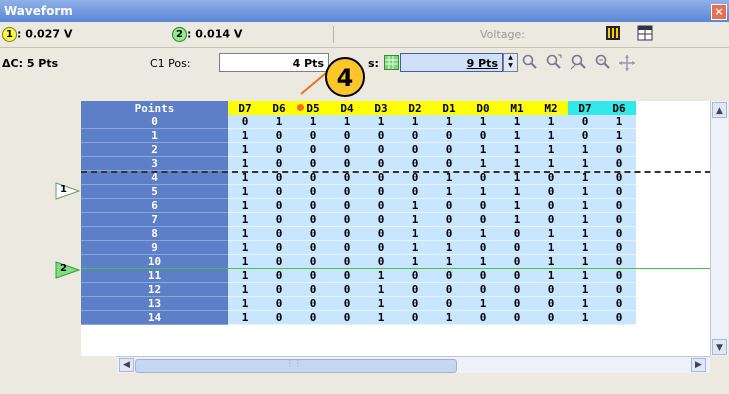 The width and height of the screenshot is (729, 394). What do you see at coordinates (627, 63) in the screenshot?
I see `cursor-move-icon` at bounding box center [627, 63].